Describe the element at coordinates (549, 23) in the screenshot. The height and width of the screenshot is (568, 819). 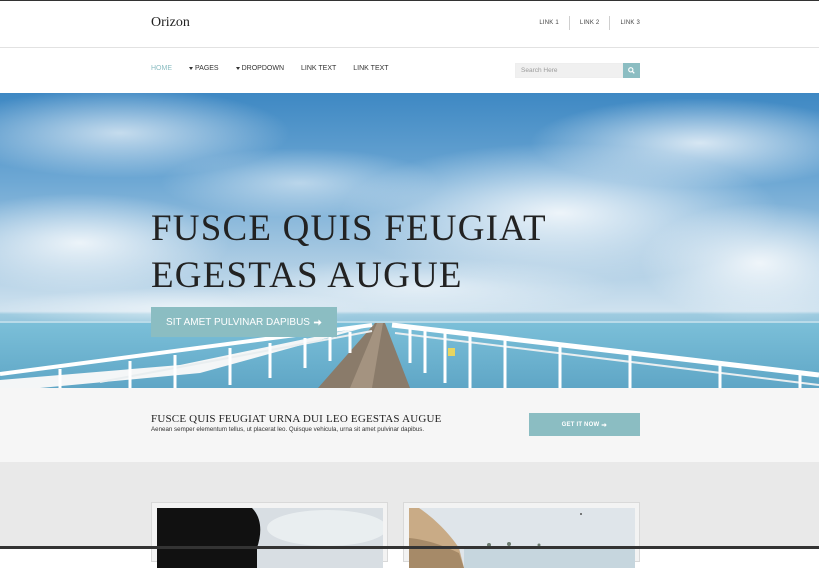
I see `top-link-1: LINK 1` at that location.